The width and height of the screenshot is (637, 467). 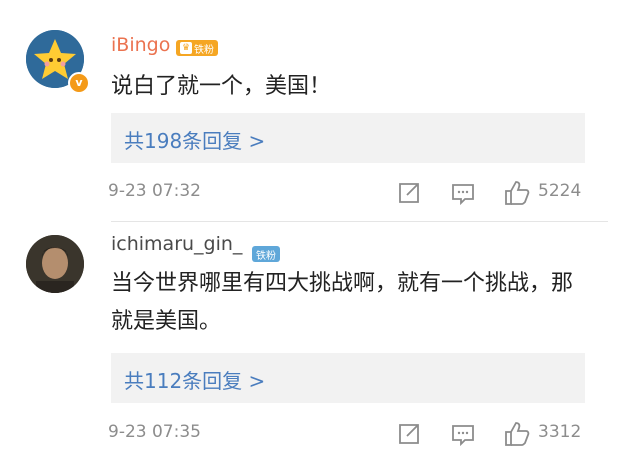 I want to click on fan-badge: 铁粉, so click(x=266, y=254).